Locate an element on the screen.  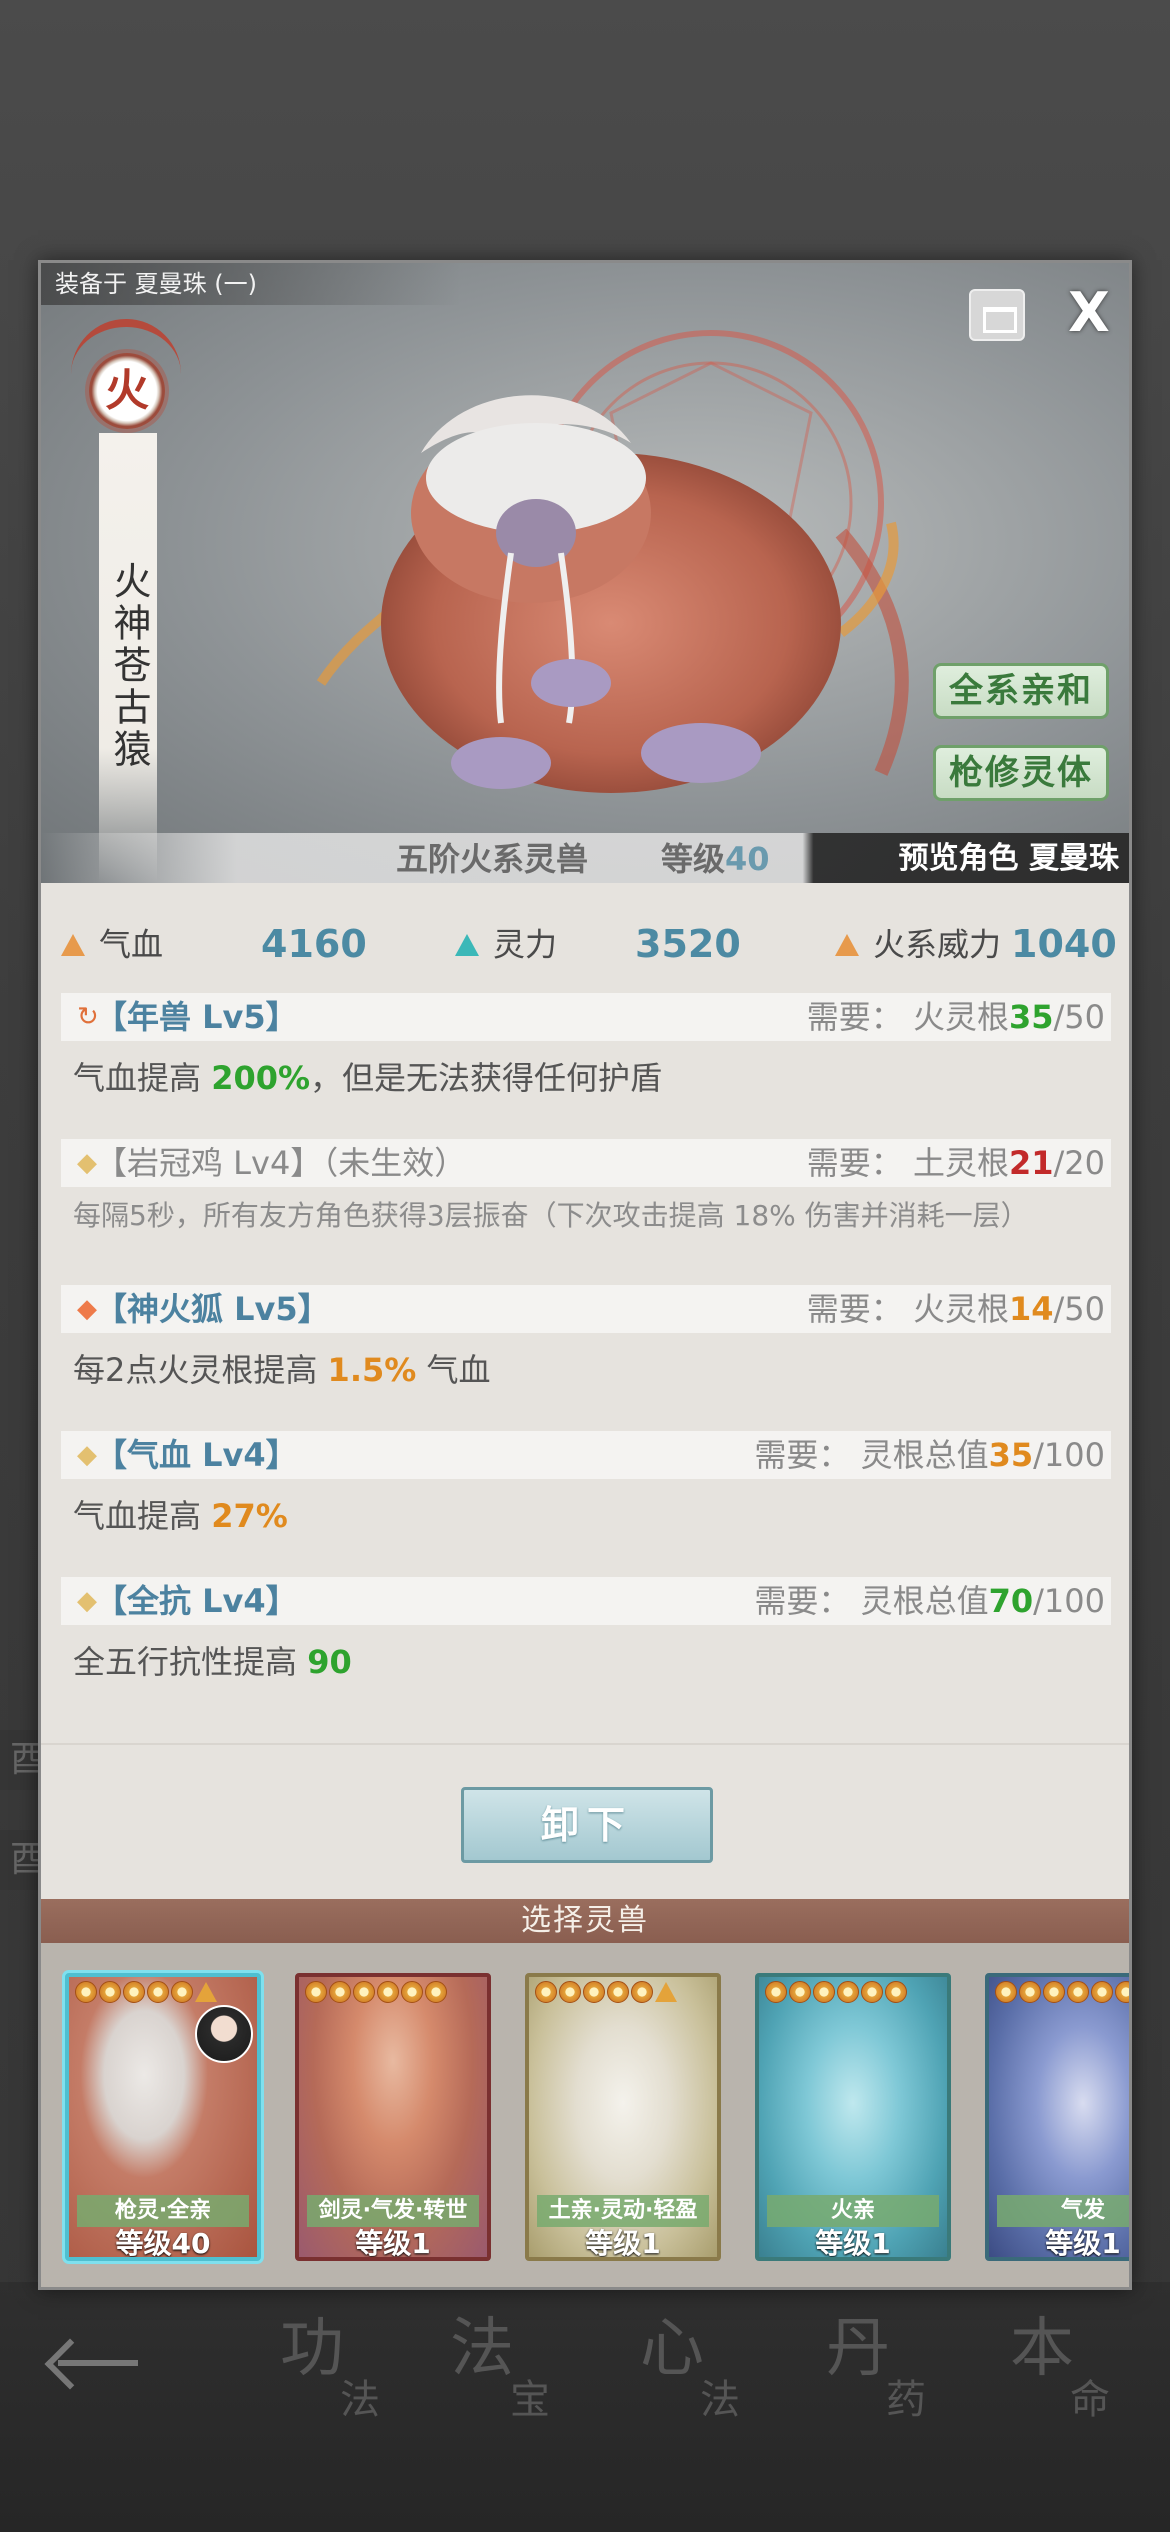
skill-requirement: 需要： 火灵根35/50 is located at coordinates (955, 1017).